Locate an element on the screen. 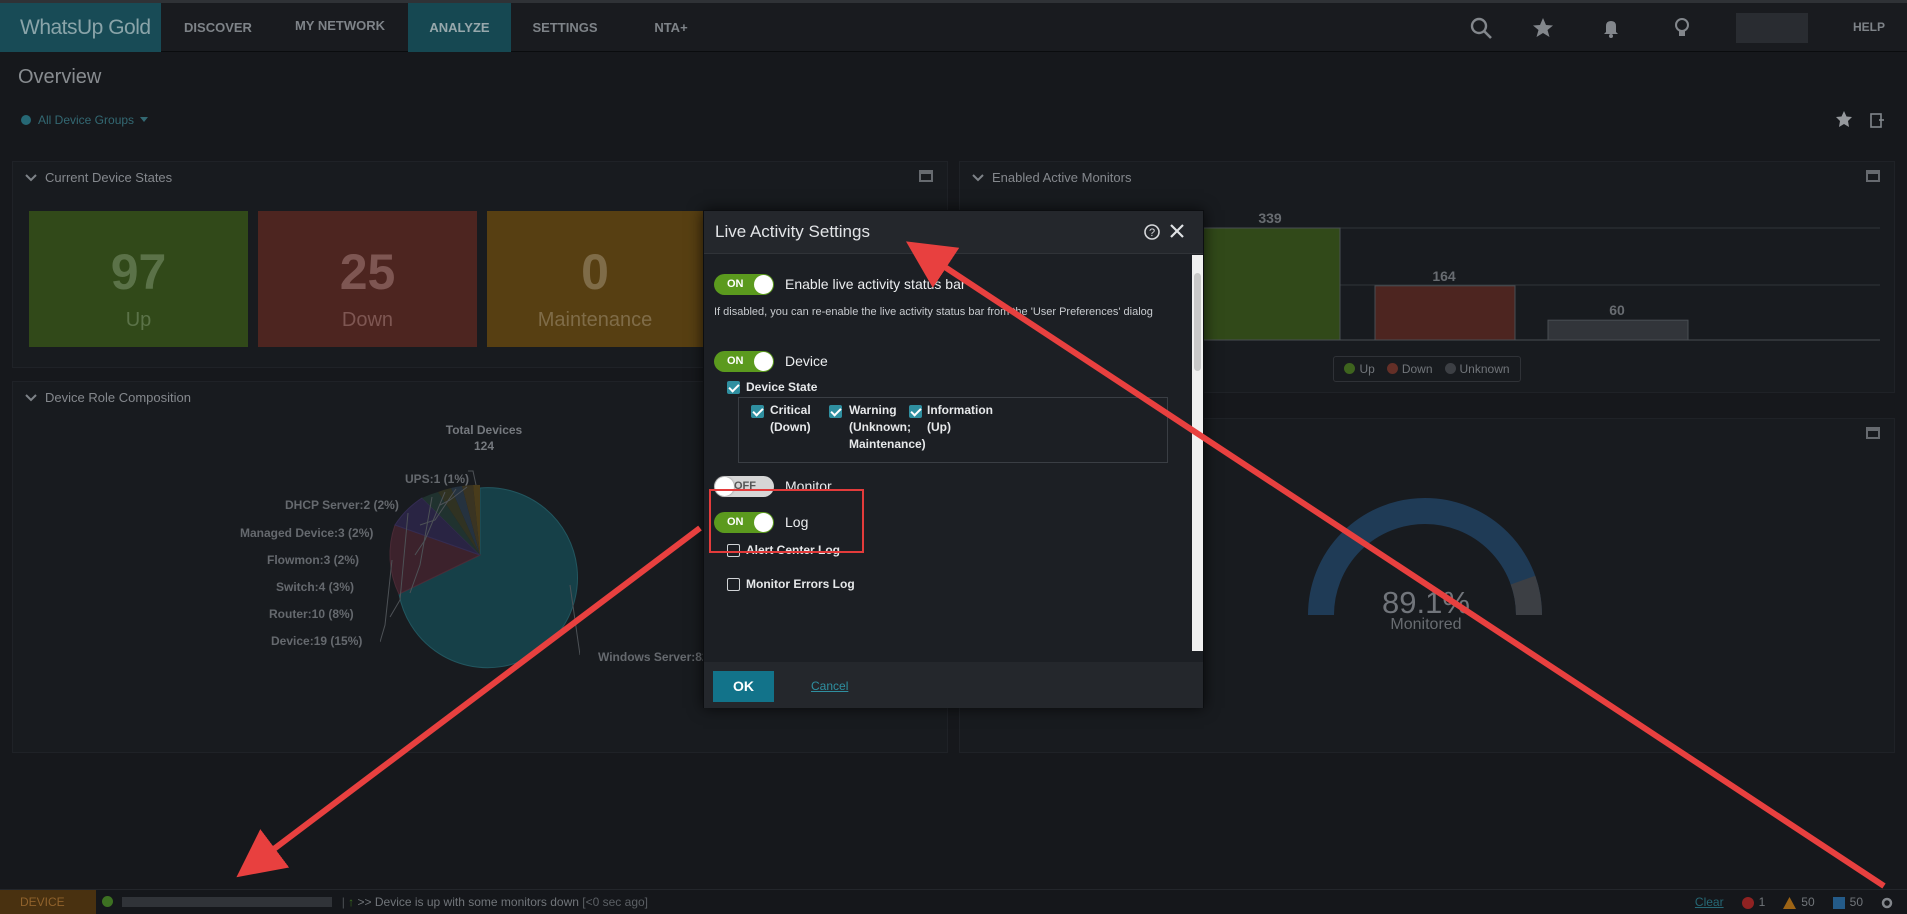 The width and height of the screenshot is (1907, 914). annotation-highlight-box is located at coordinates (786, 521).